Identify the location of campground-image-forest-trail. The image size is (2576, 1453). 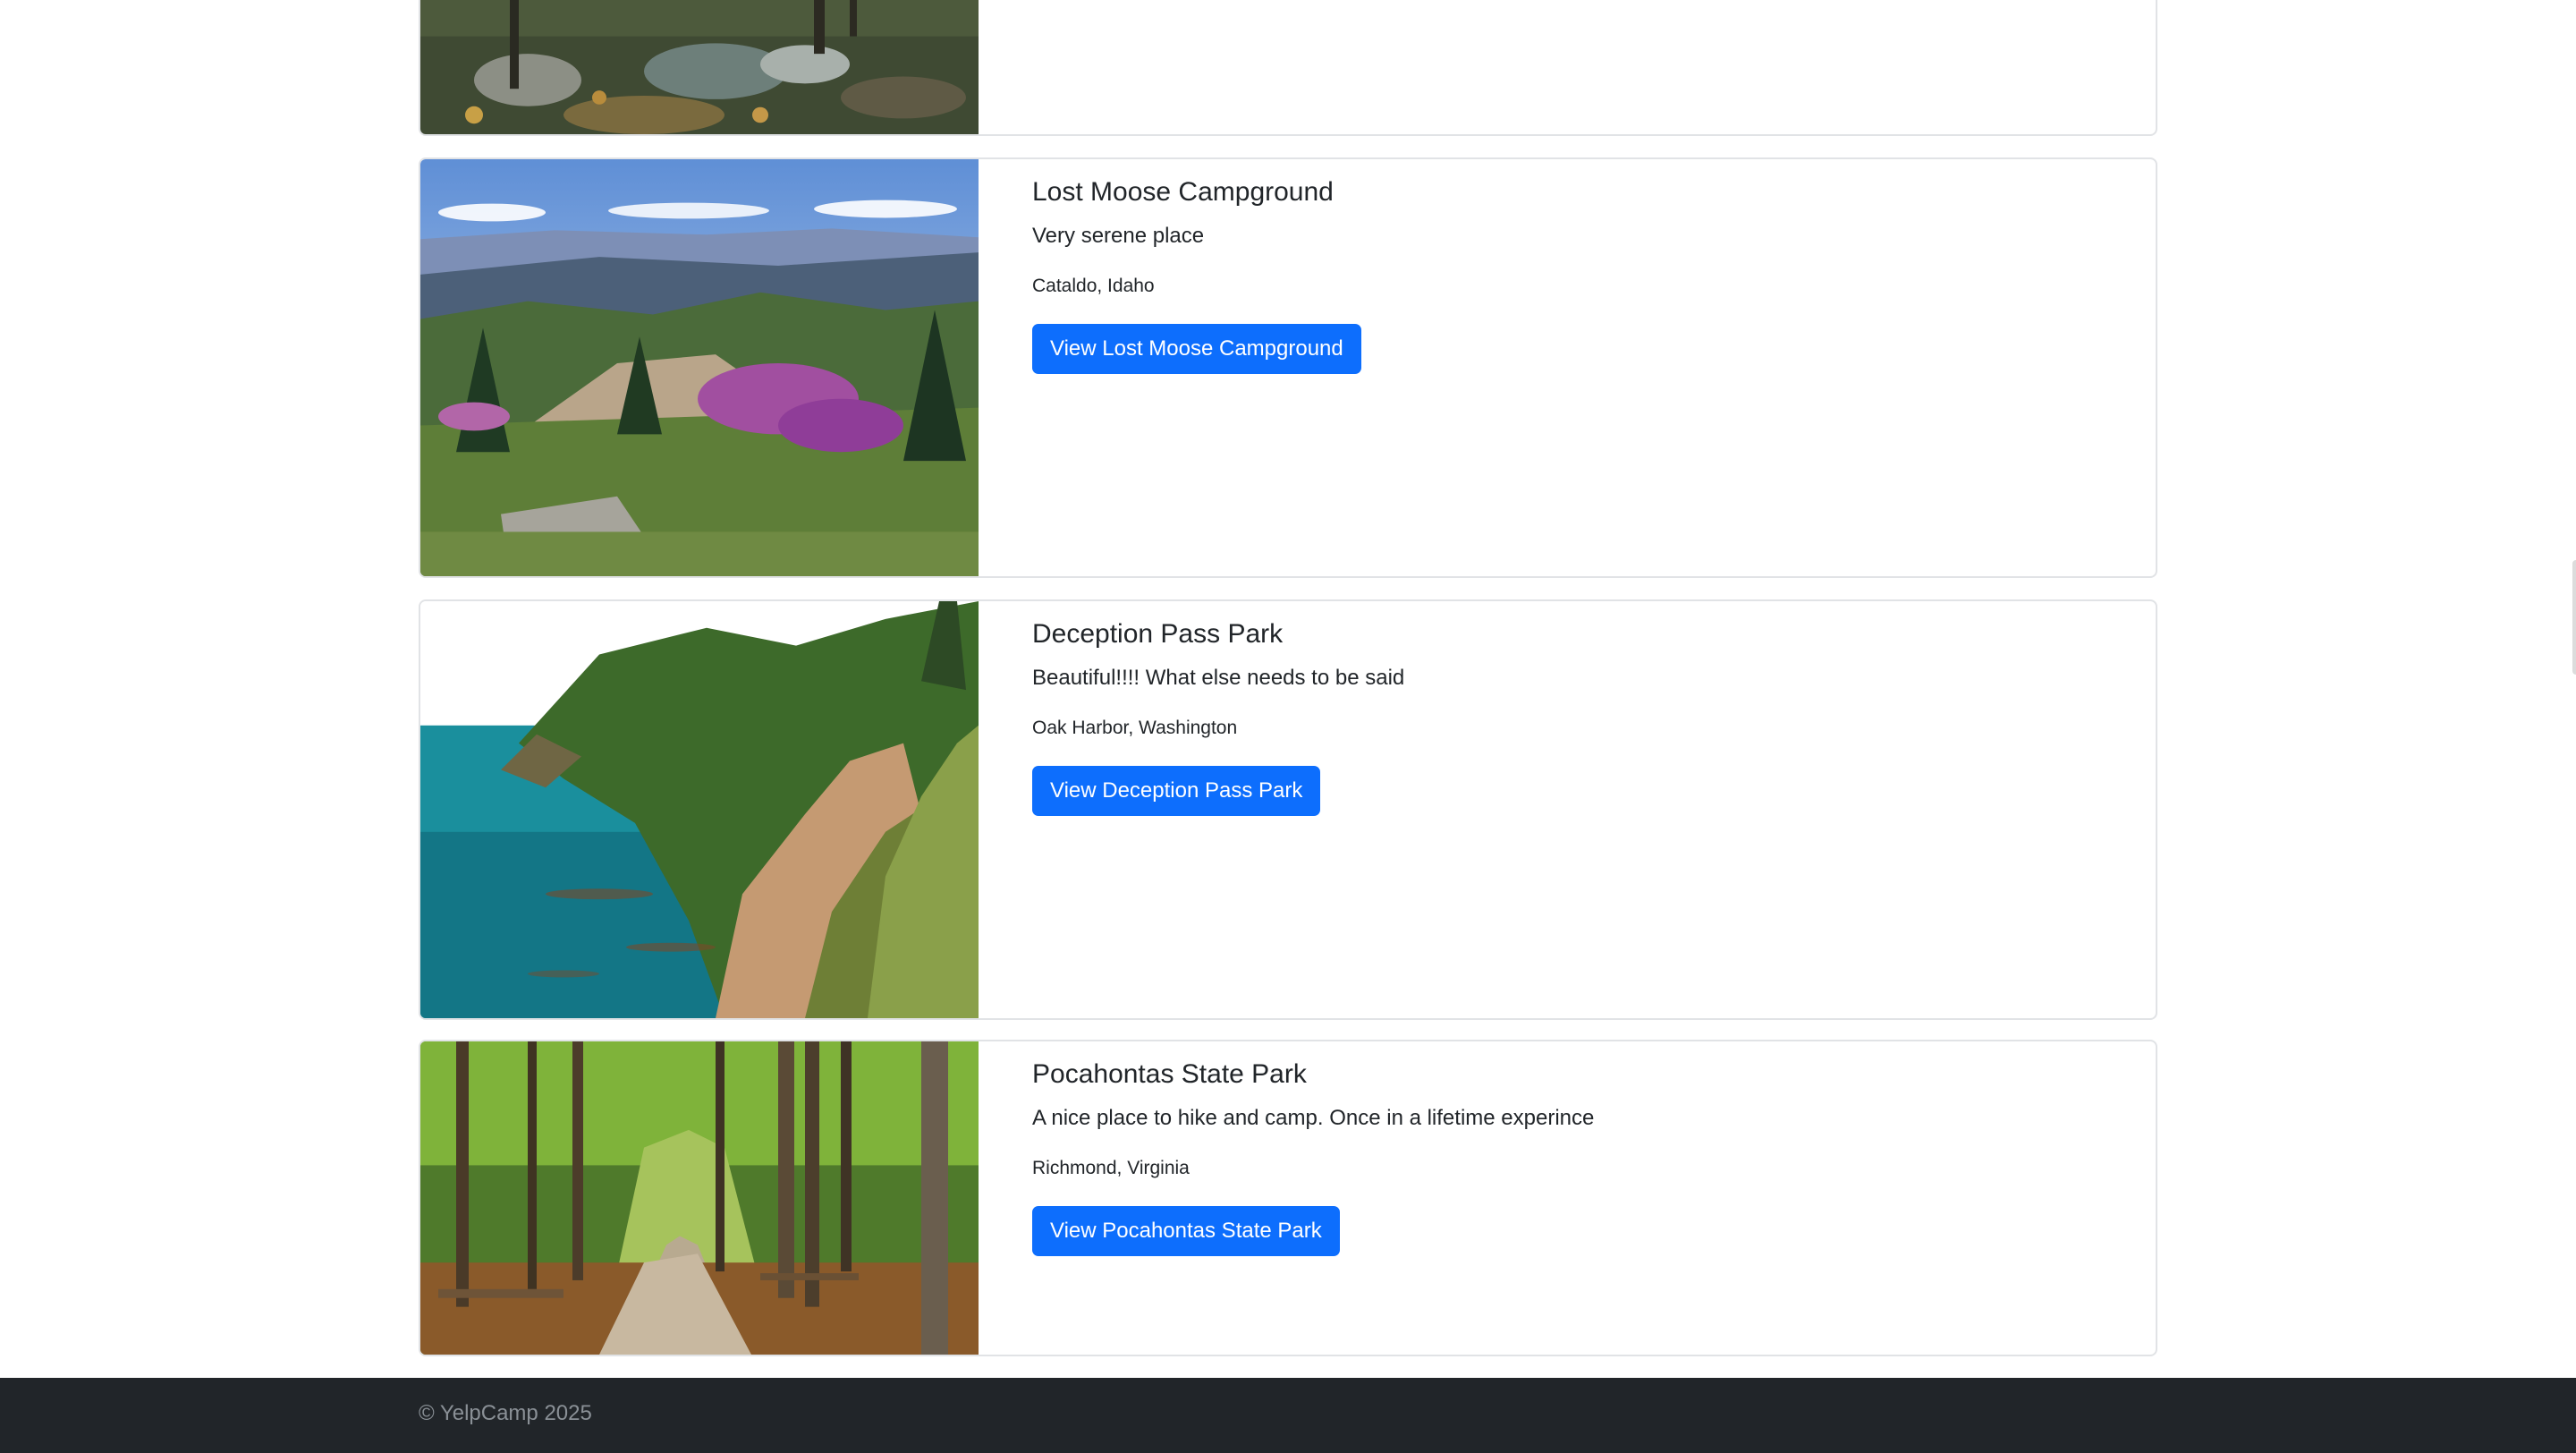
(699, 1198).